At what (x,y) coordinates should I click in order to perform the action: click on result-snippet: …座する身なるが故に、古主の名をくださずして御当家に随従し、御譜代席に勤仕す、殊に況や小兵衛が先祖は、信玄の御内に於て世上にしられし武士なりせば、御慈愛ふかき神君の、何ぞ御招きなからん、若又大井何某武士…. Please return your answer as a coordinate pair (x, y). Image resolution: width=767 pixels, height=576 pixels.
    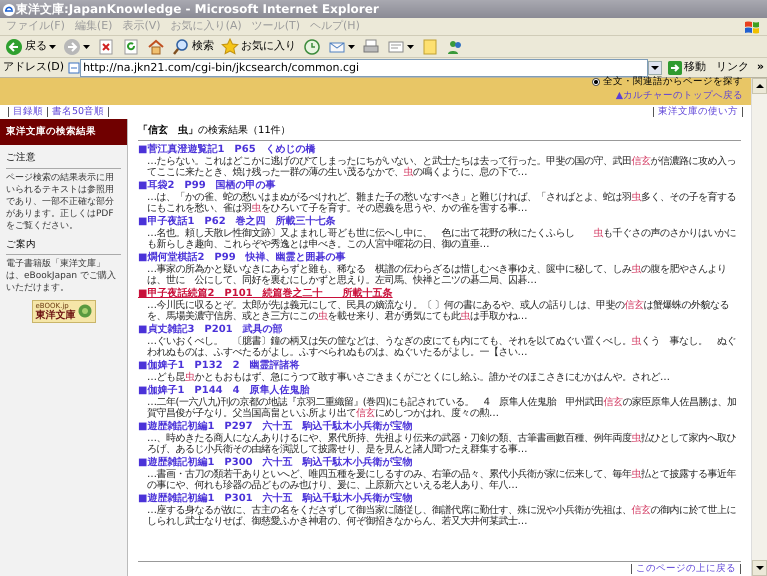
    Looking at the image, I should click on (441, 516).